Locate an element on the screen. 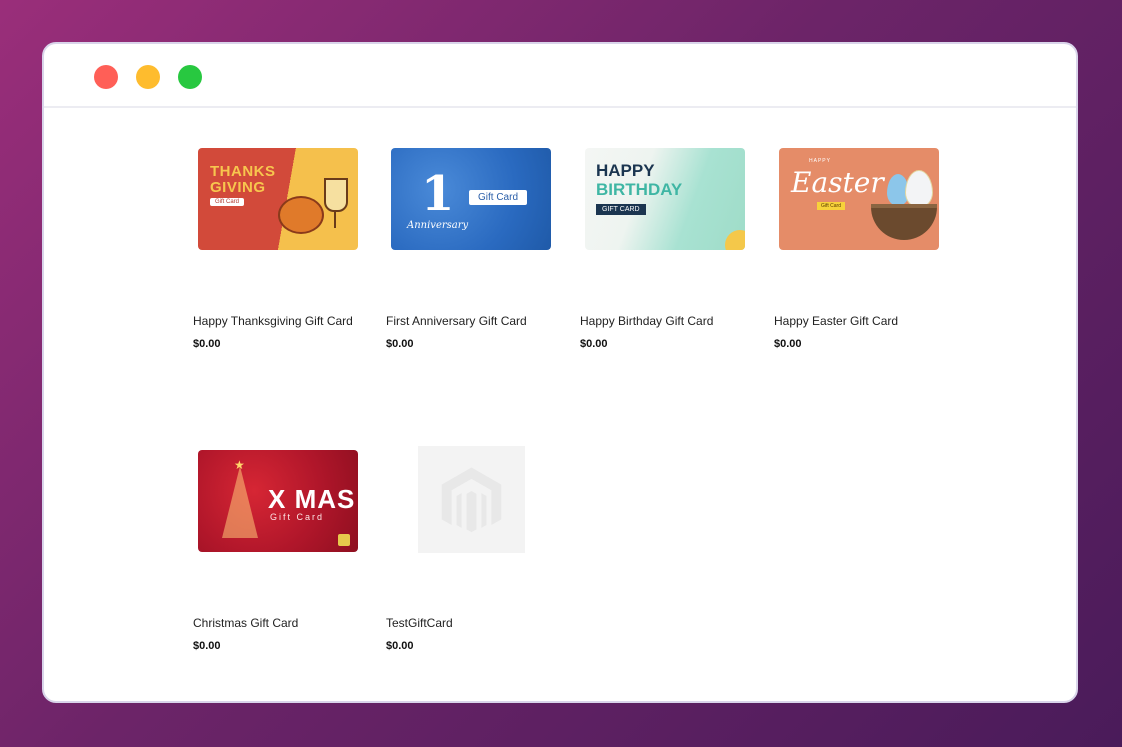 Image resolution: width=1122 pixels, height=747 pixels. card-number-text: 1 is located at coordinates (438, 194).